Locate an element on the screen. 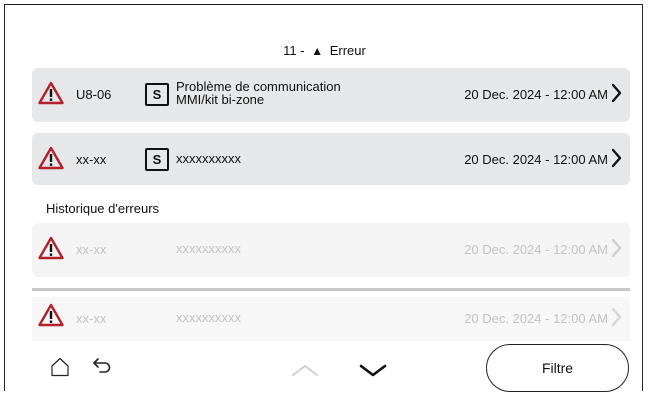  chevron-down-icon is located at coordinates (373, 370).